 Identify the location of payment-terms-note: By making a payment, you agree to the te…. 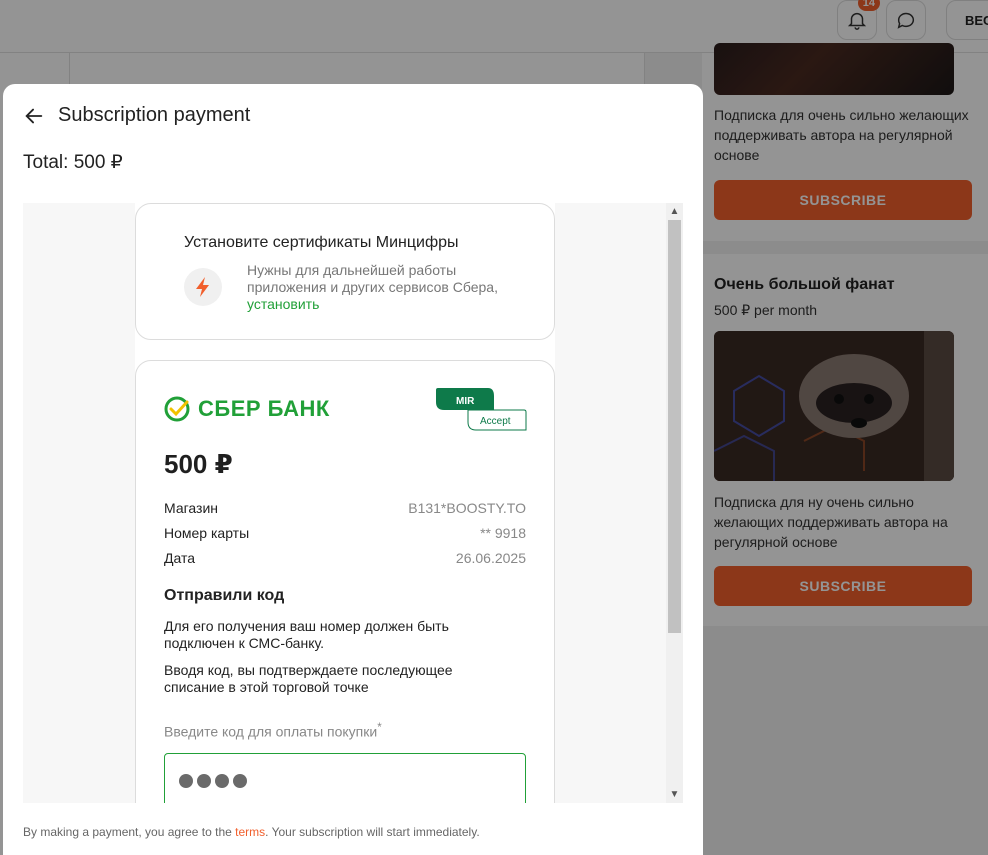
(251, 832).